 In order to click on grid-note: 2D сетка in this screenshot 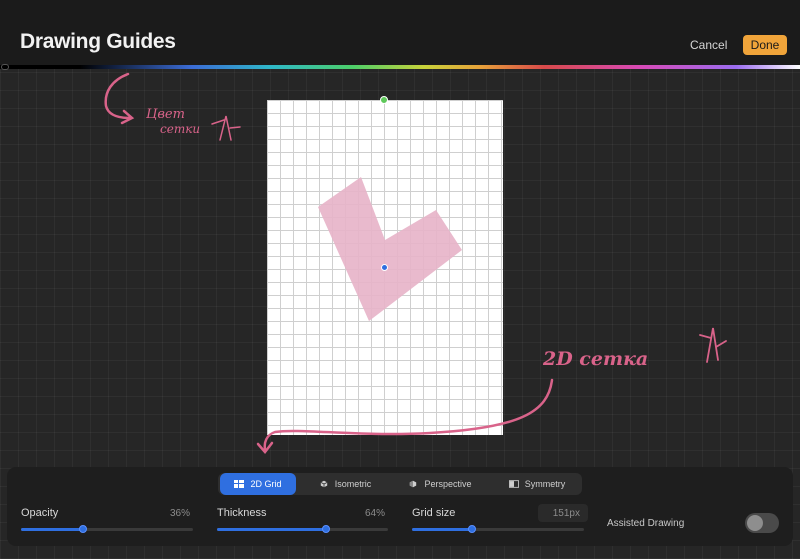, I will do `click(595, 359)`.